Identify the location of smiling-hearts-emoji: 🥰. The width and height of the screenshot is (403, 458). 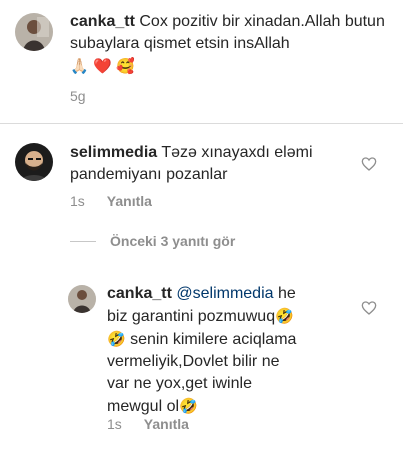
(125, 66).